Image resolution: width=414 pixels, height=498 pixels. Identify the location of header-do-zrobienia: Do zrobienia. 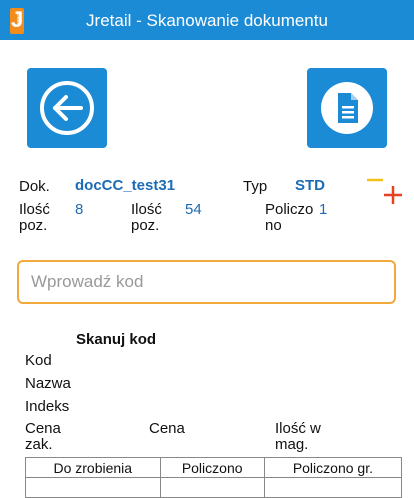
(93, 467).